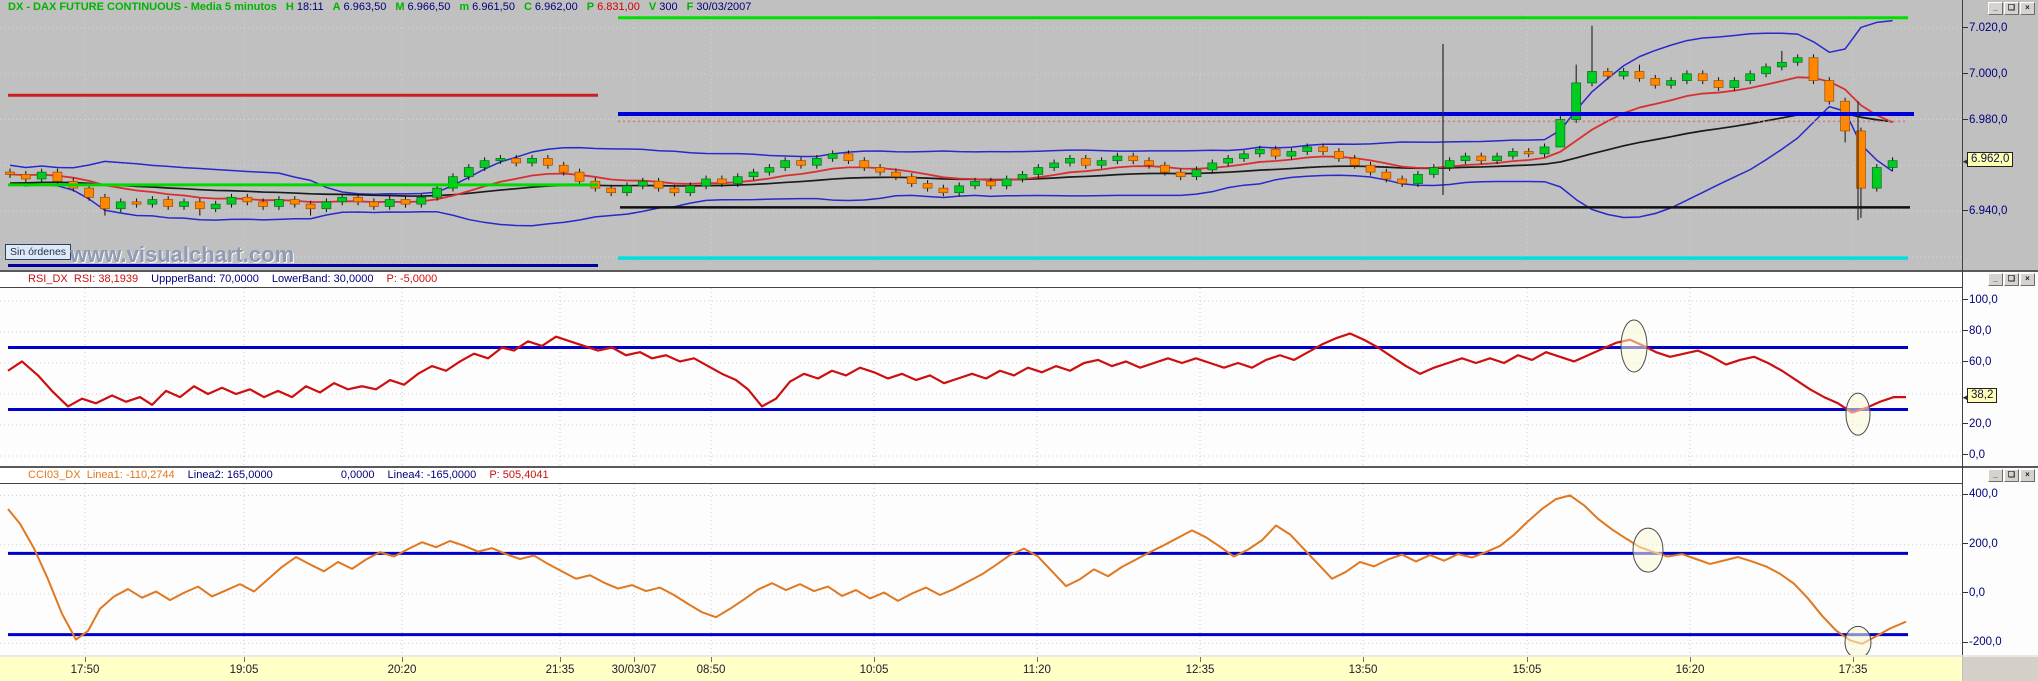 The width and height of the screenshot is (2038, 681). Describe the element at coordinates (590, 7) in the screenshot. I see `quote-field-label: P` at that location.